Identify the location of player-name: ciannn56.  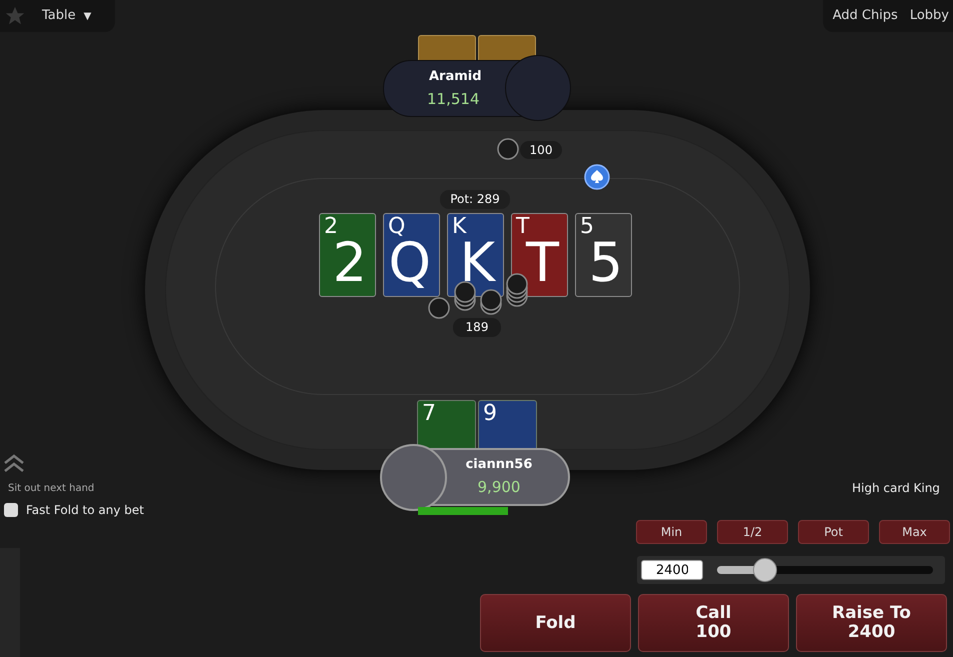
(499, 465).